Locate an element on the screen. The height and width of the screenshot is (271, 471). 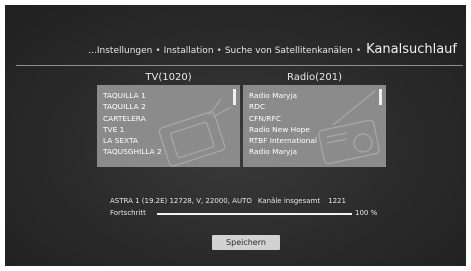
radio-column-header: Radio(201) is located at coordinates (314, 77).